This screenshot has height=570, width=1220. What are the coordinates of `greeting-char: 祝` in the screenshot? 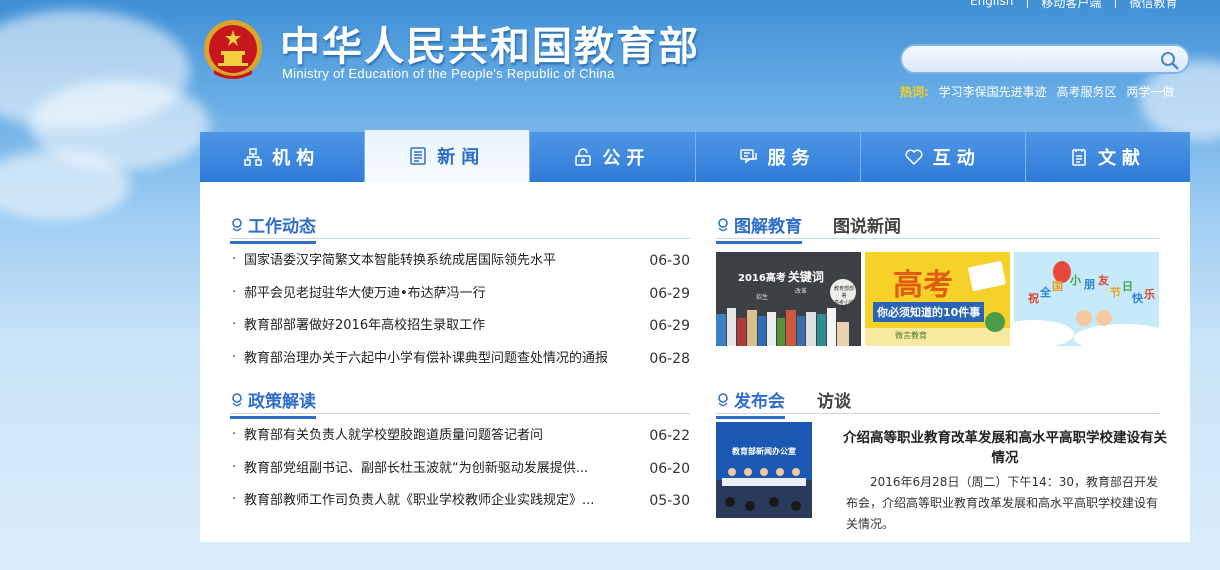 It's located at (1033, 298).